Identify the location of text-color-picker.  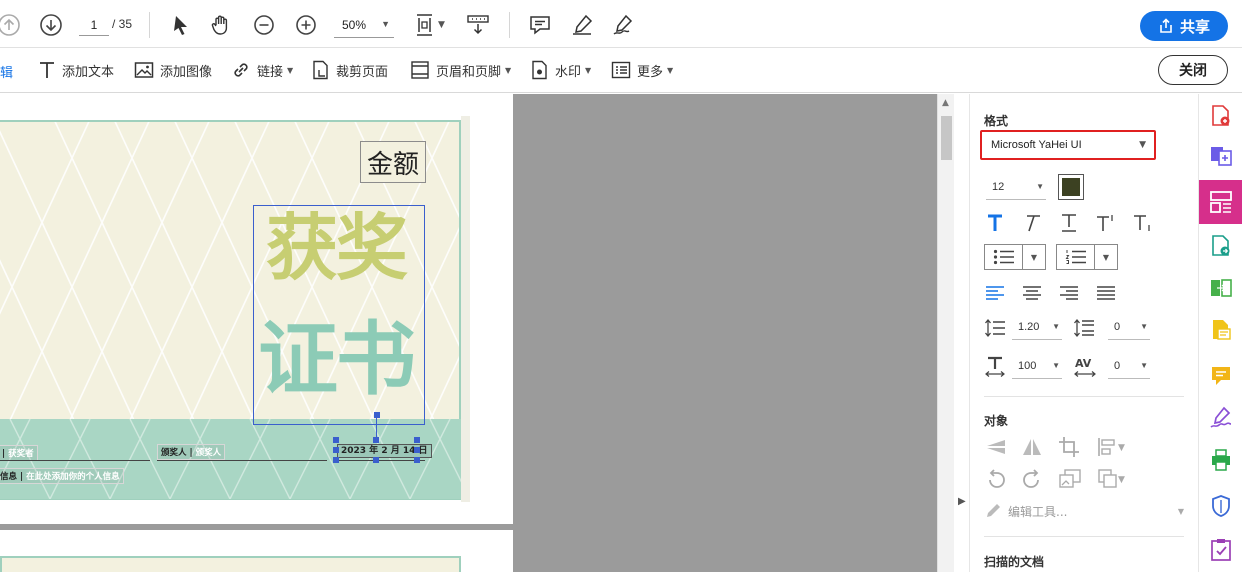
(1071, 187).